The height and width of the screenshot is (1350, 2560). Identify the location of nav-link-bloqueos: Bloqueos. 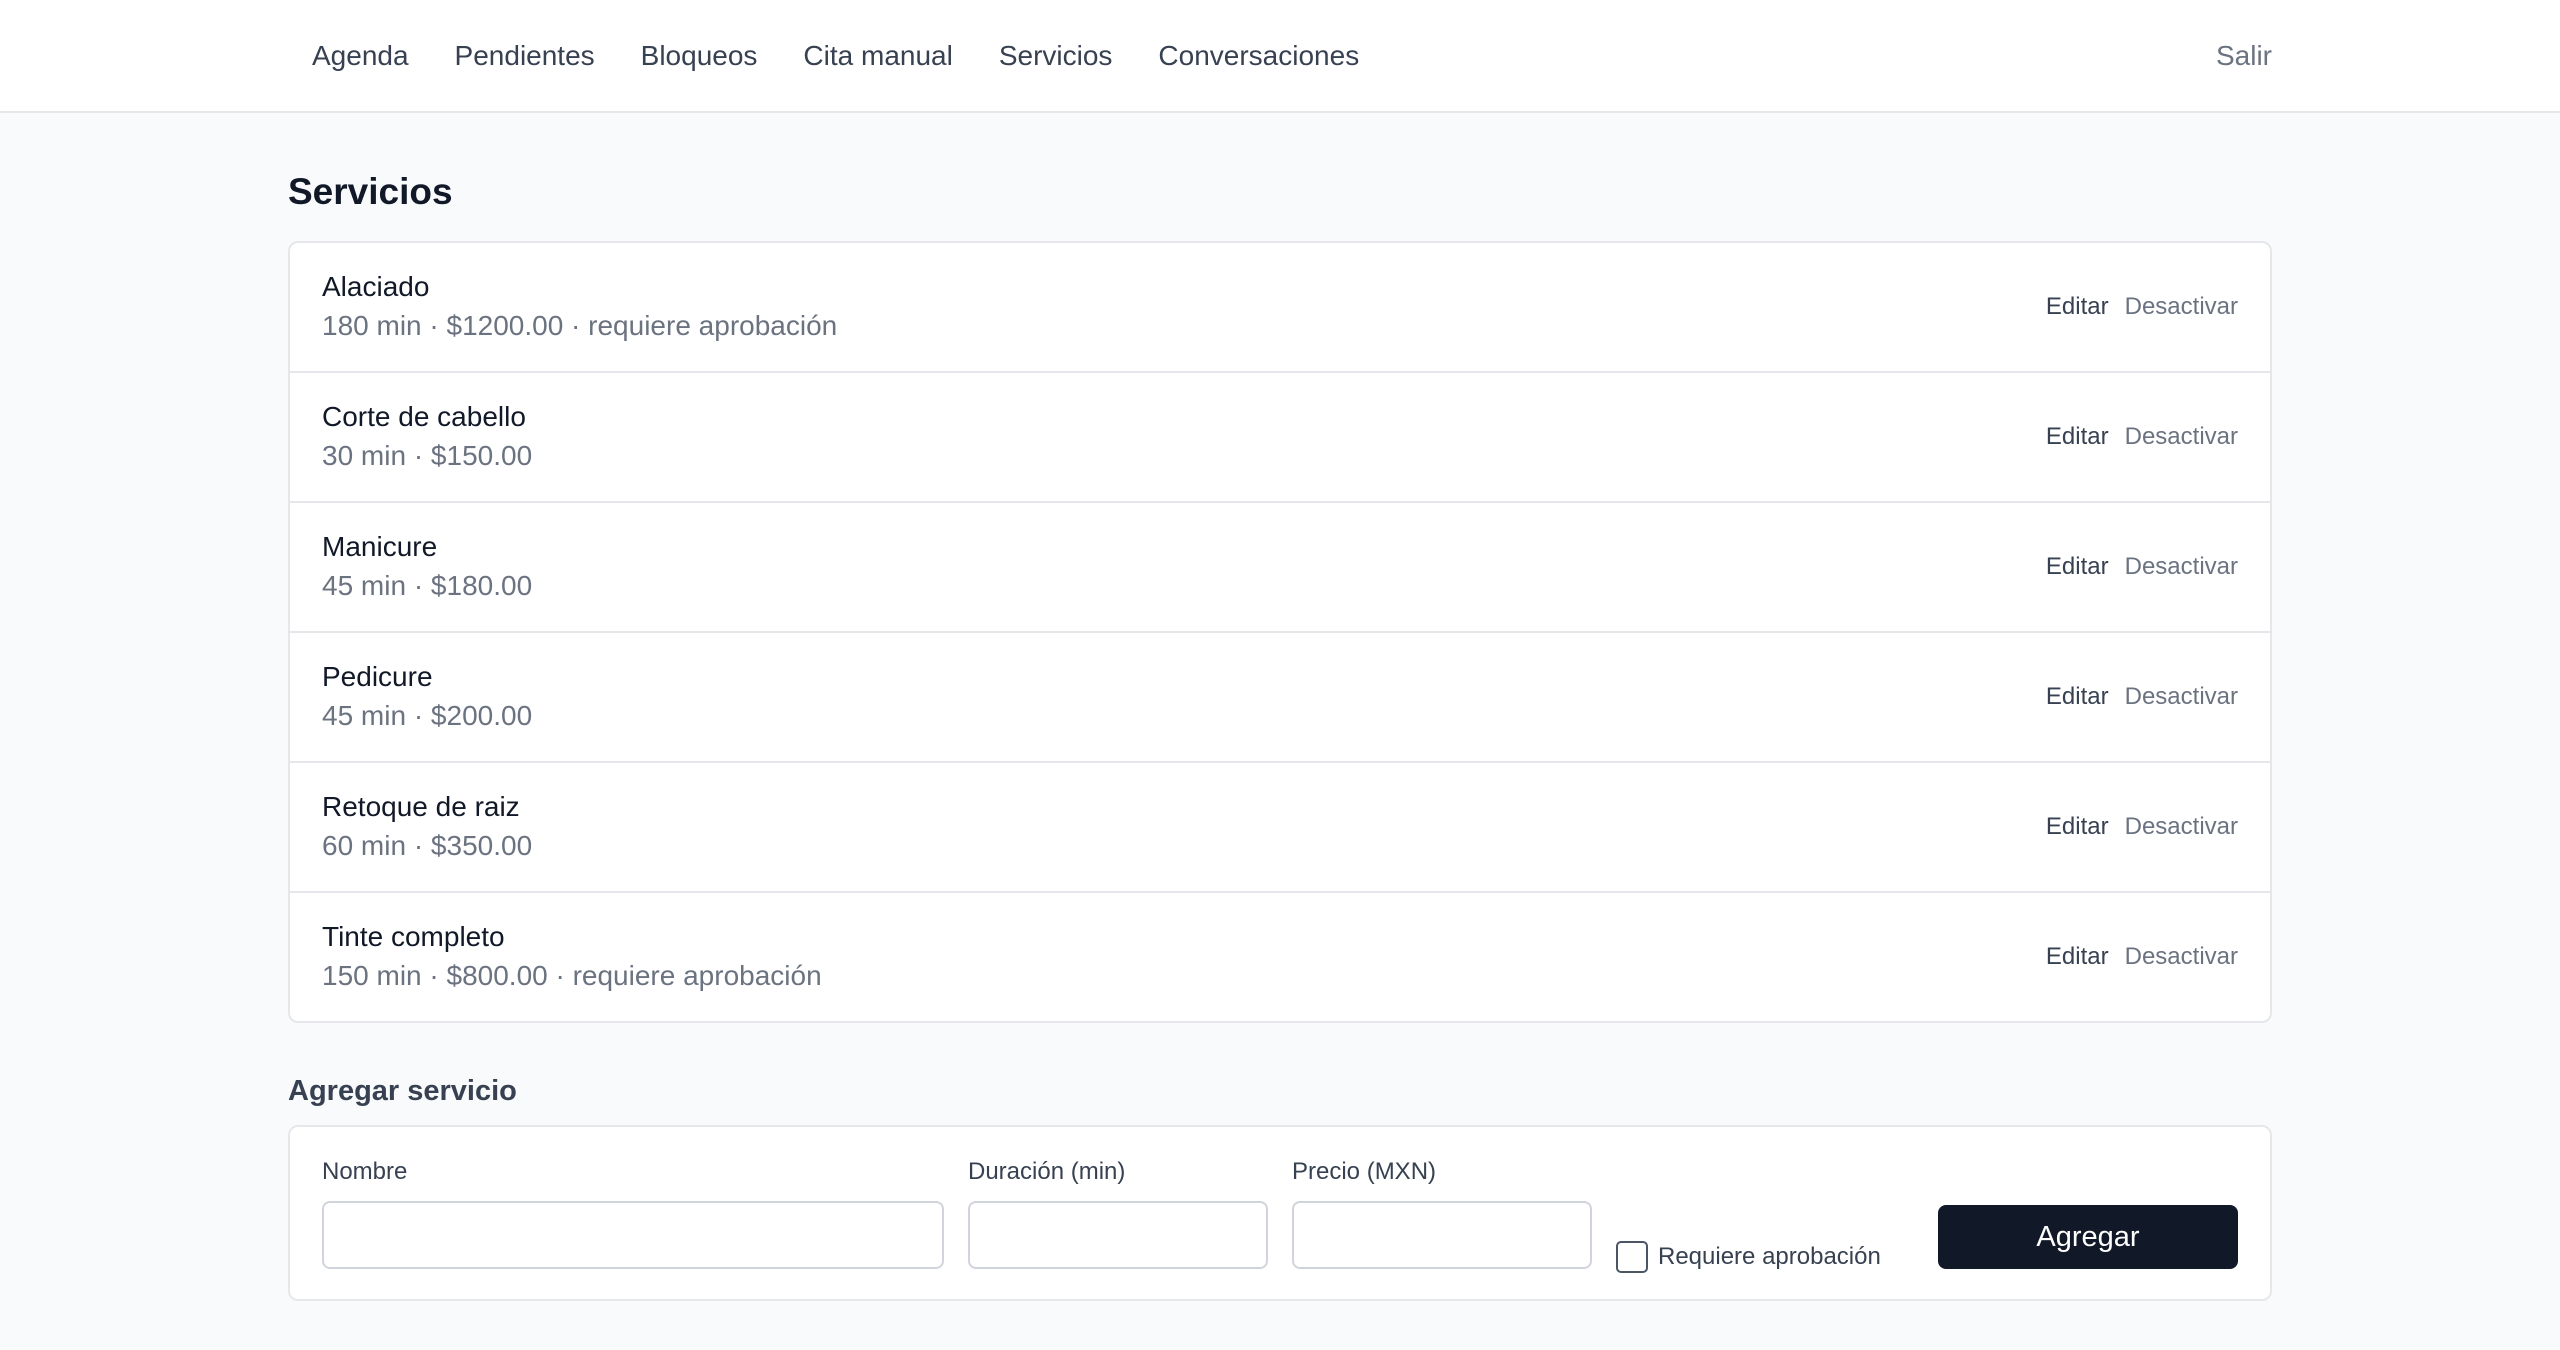
(699, 56).